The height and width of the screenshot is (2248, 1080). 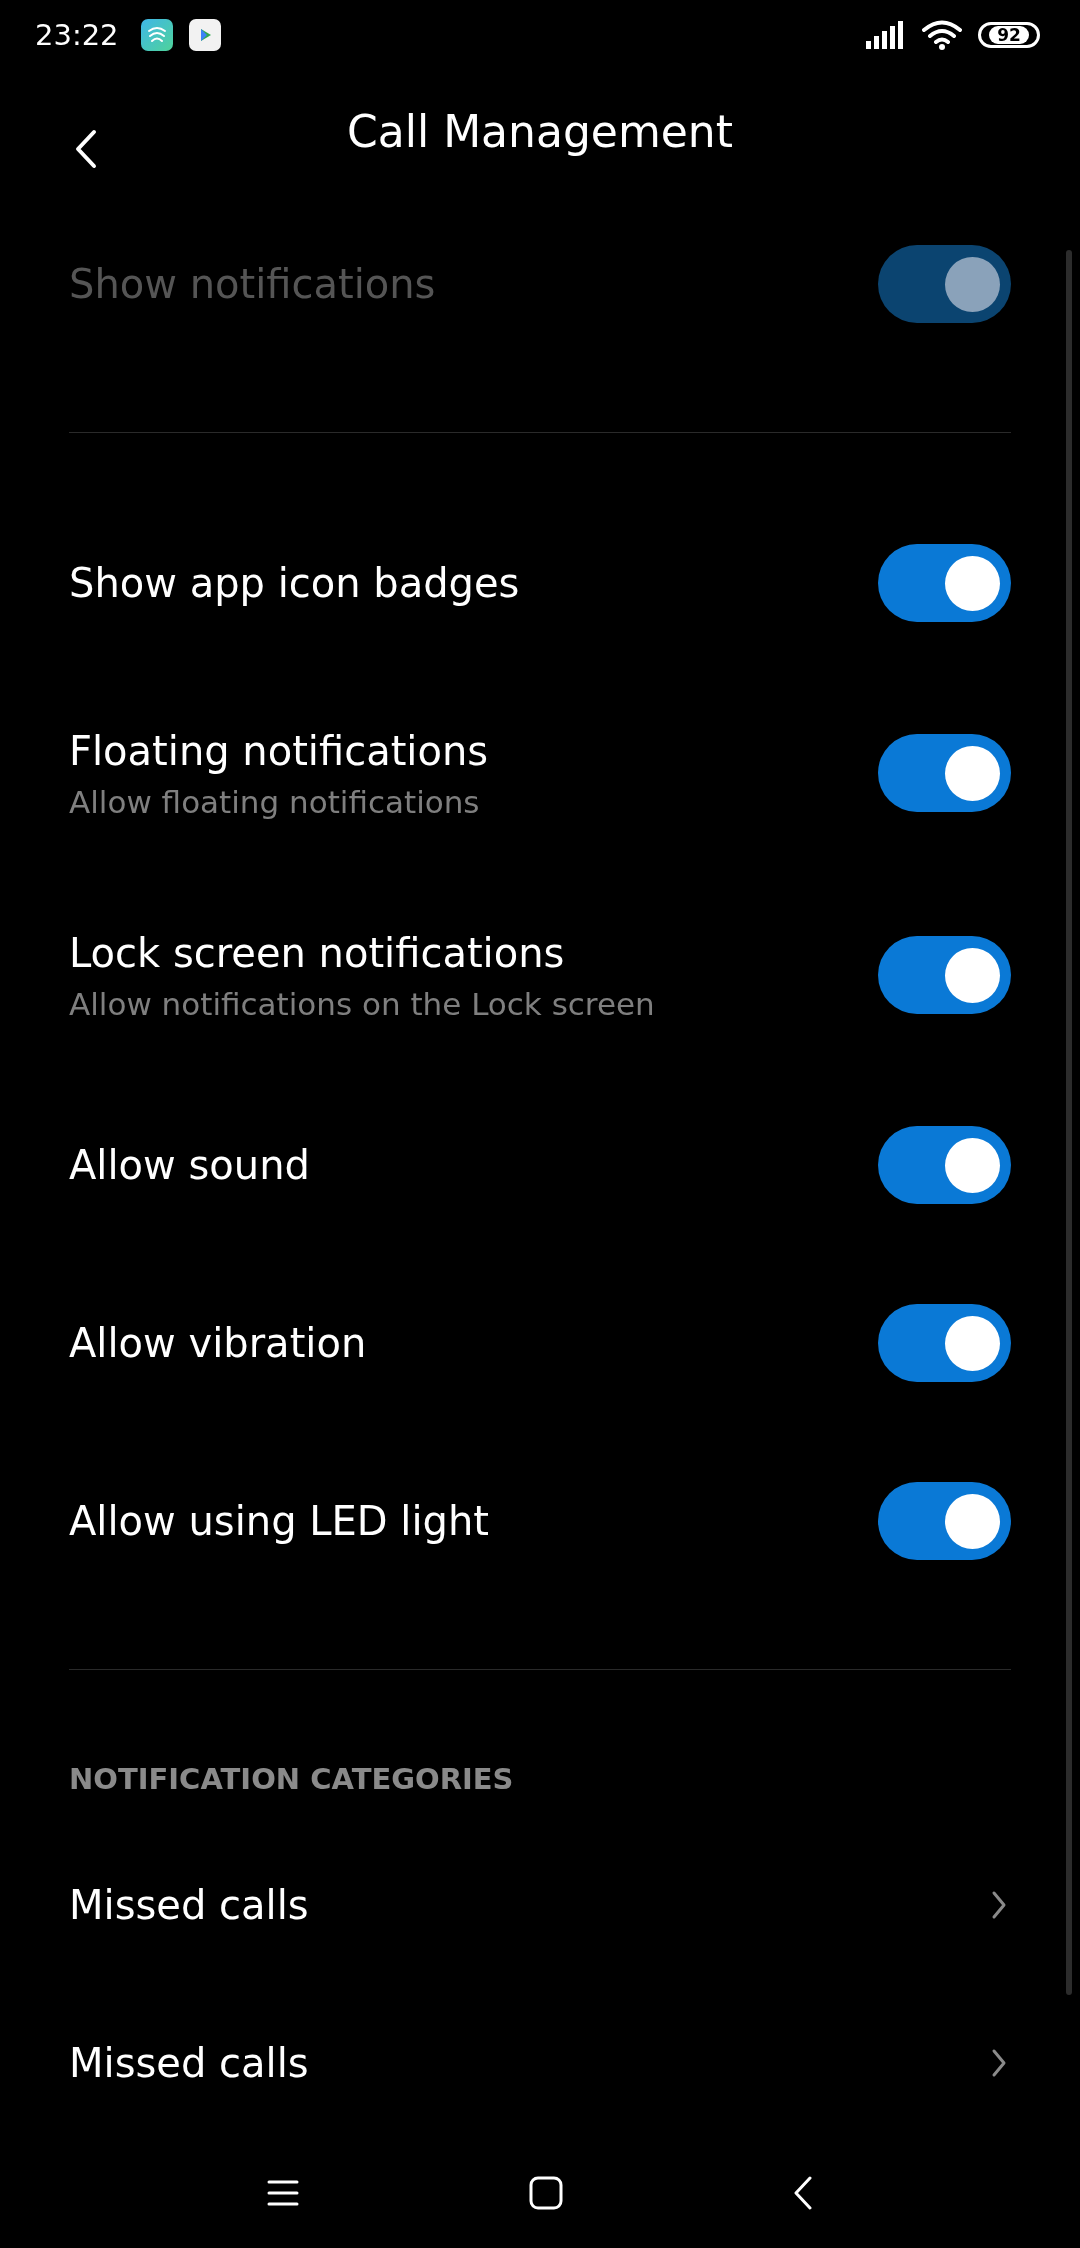 What do you see at coordinates (1009, 35) in the screenshot?
I see `battery-icon: 92` at bounding box center [1009, 35].